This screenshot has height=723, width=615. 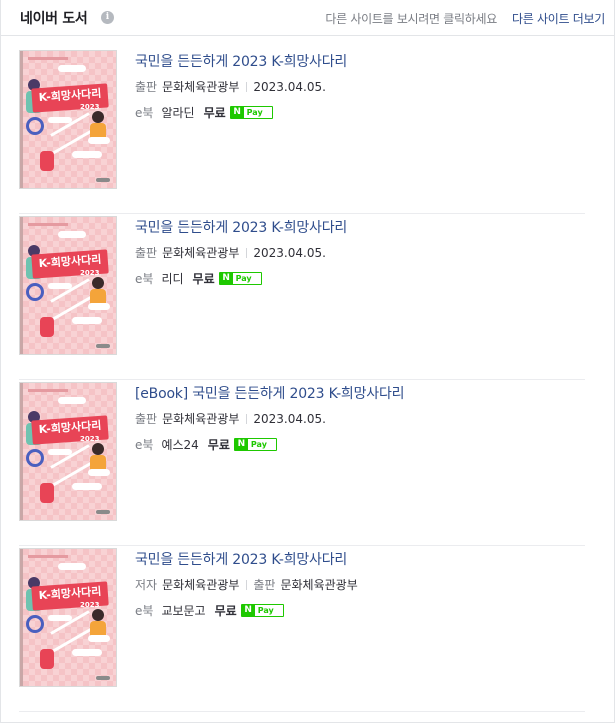 What do you see at coordinates (172, 279) in the screenshot?
I see `ebook-store-link: 리디` at bounding box center [172, 279].